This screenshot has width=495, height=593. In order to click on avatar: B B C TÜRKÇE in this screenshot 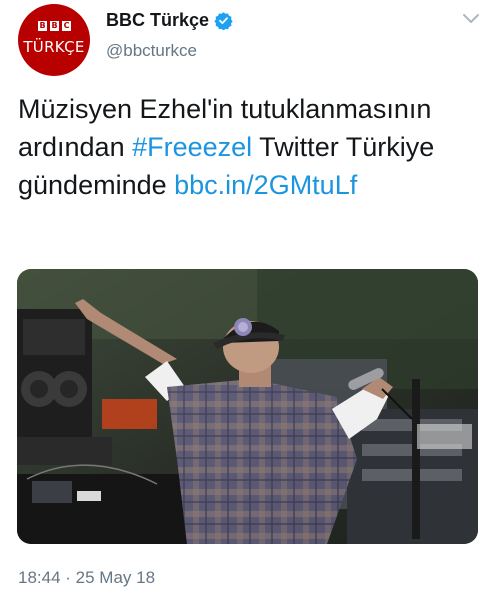, I will do `click(54, 40)`.